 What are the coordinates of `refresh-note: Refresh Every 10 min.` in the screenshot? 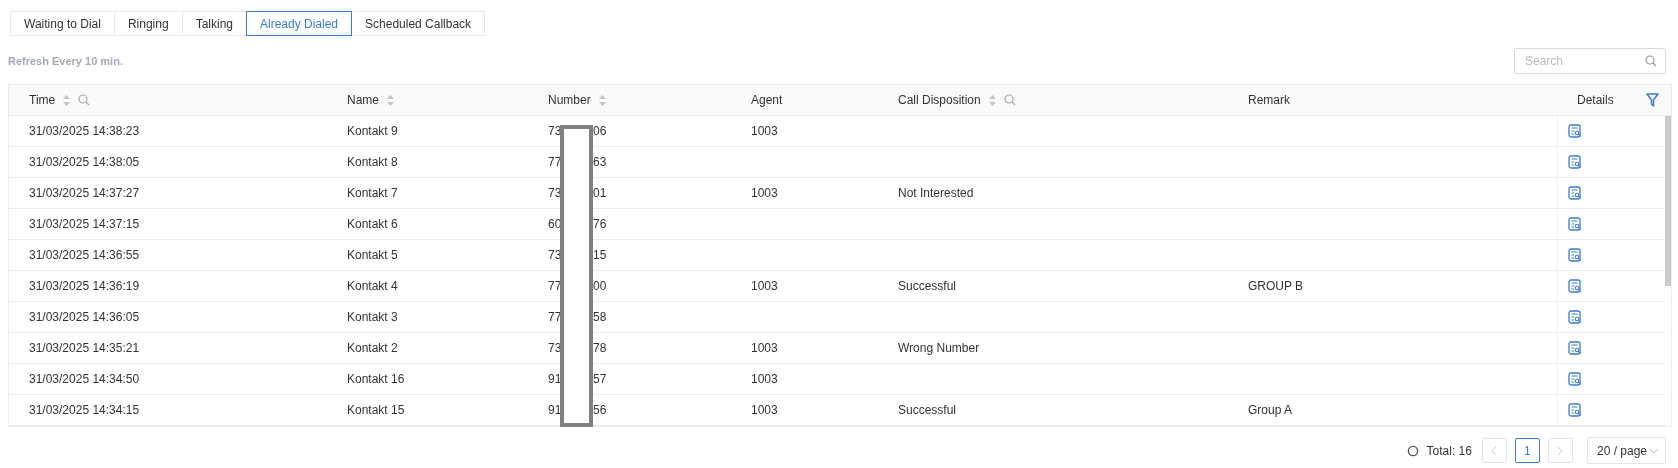 It's located at (65, 61).